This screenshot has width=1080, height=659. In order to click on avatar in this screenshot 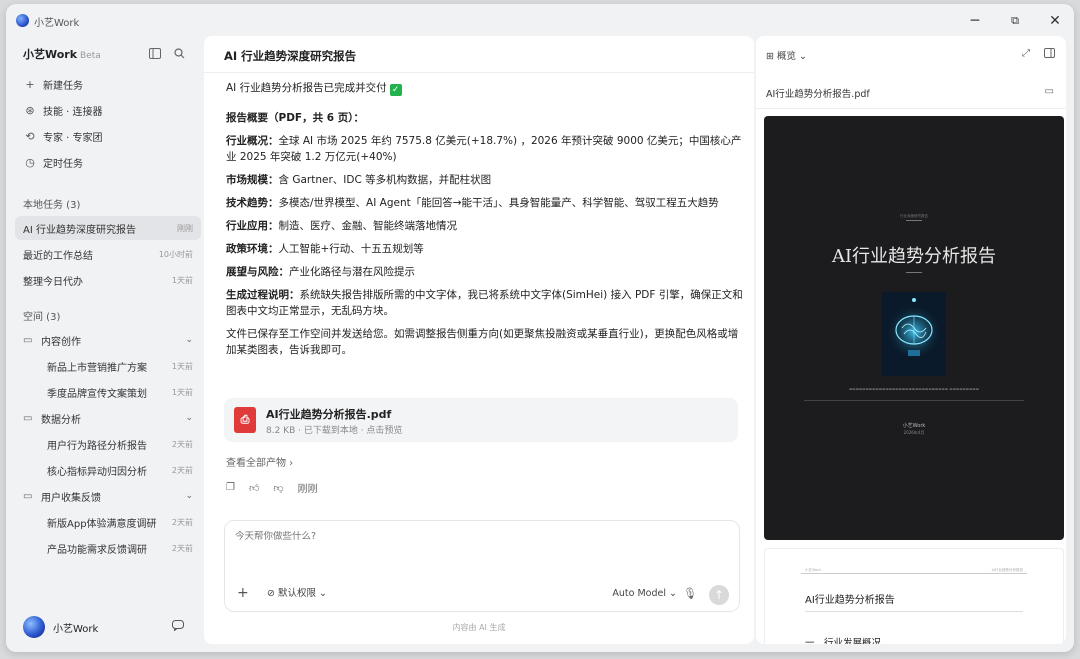, I will do `click(34, 627)`.